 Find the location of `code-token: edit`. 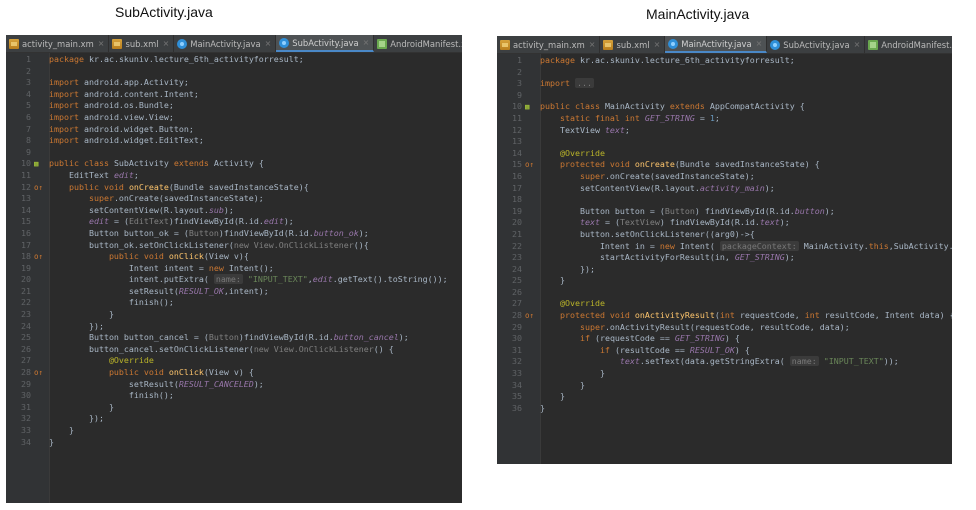

code-token: edit is located at coordinates (123, 174).